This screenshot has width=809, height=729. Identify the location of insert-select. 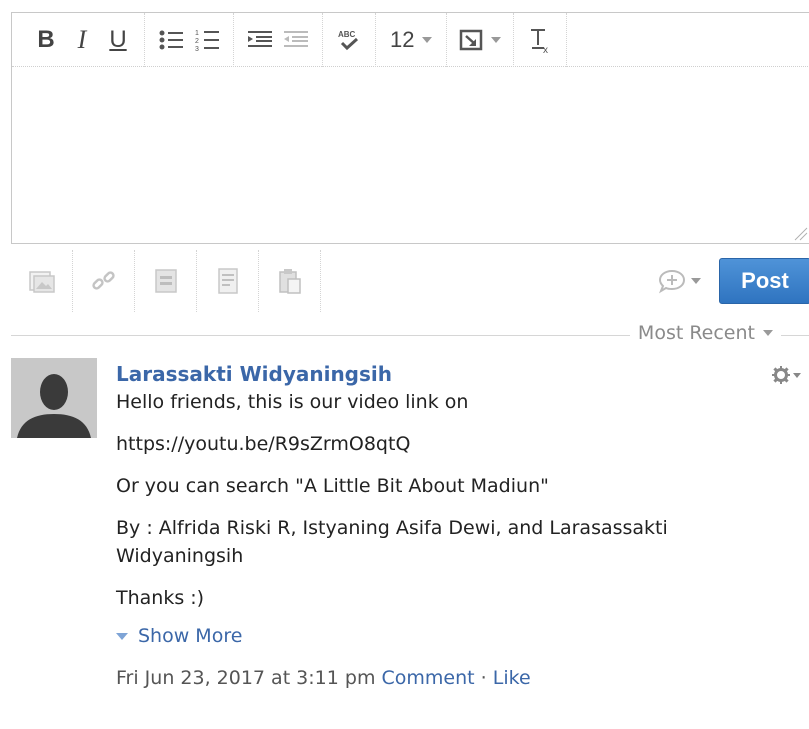
(480, 40).